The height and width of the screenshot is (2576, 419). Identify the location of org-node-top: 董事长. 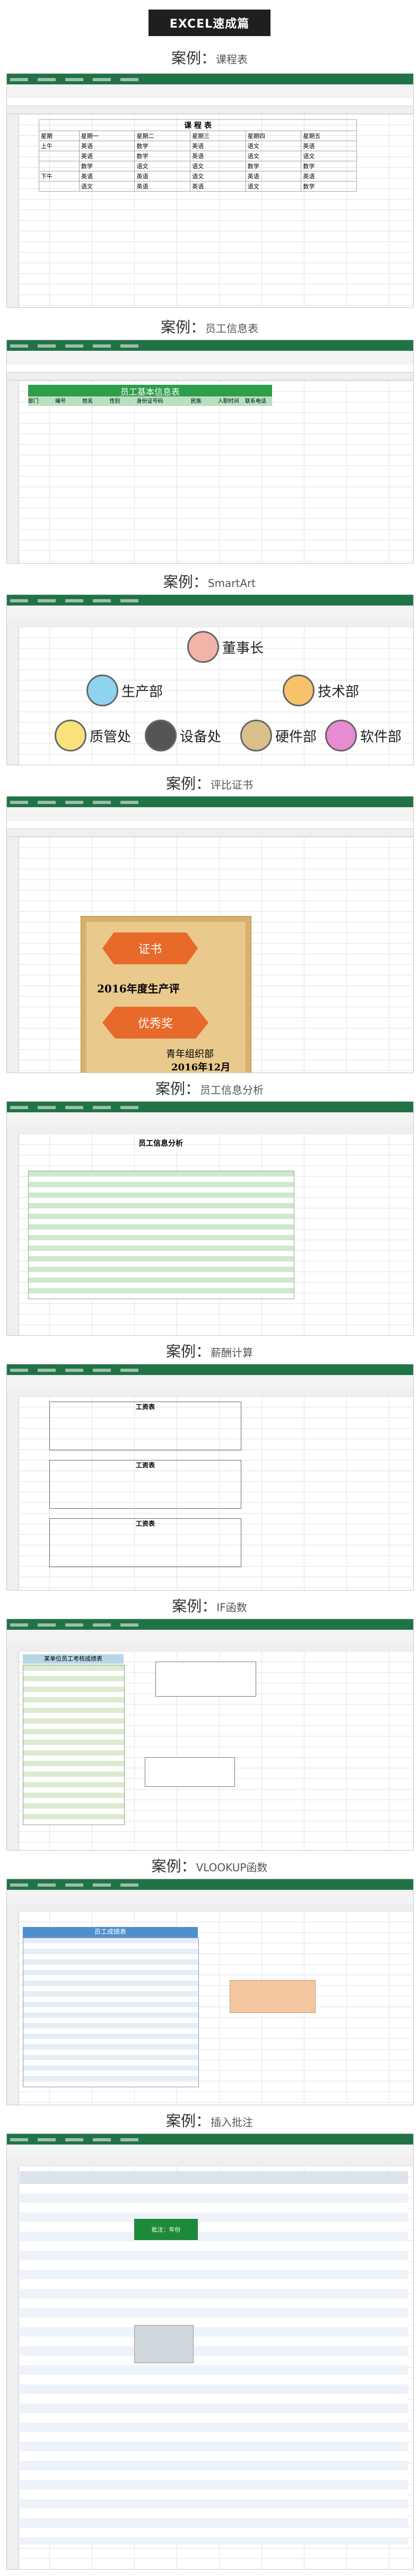
(226, 647).